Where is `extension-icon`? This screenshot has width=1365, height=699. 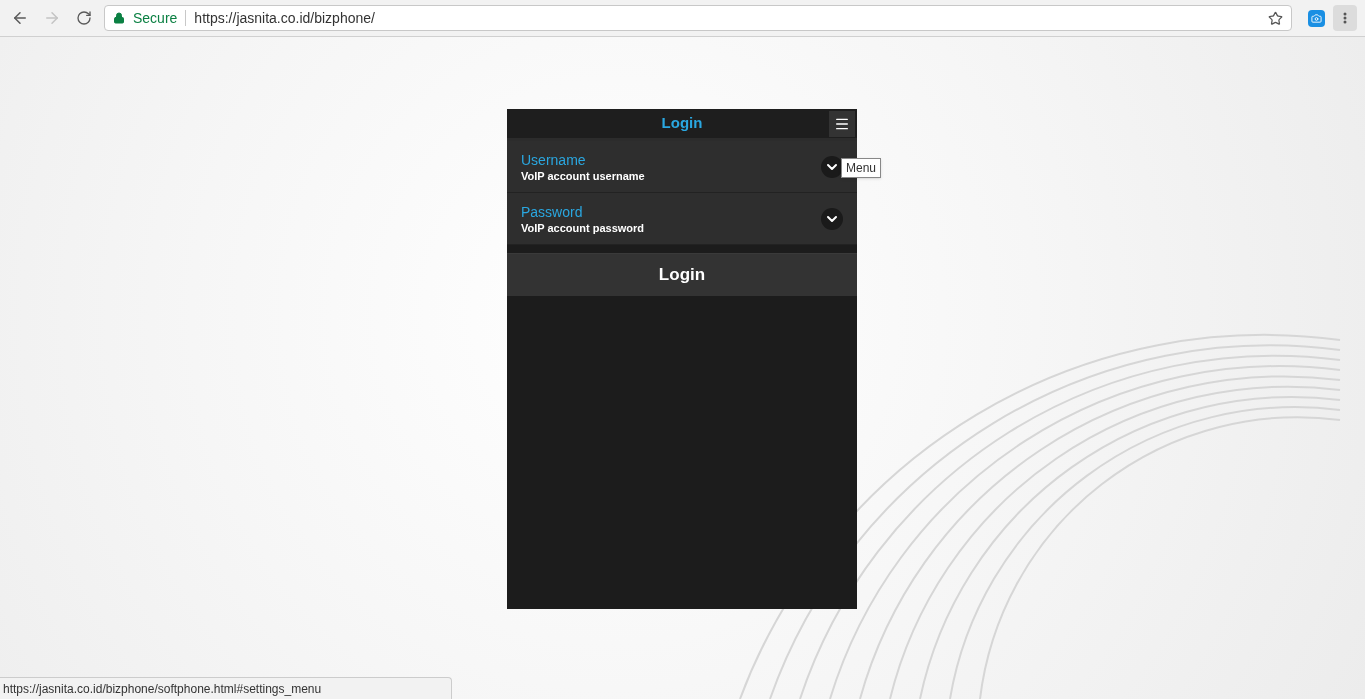 extension-icon is located at coordinates (1316, 18).